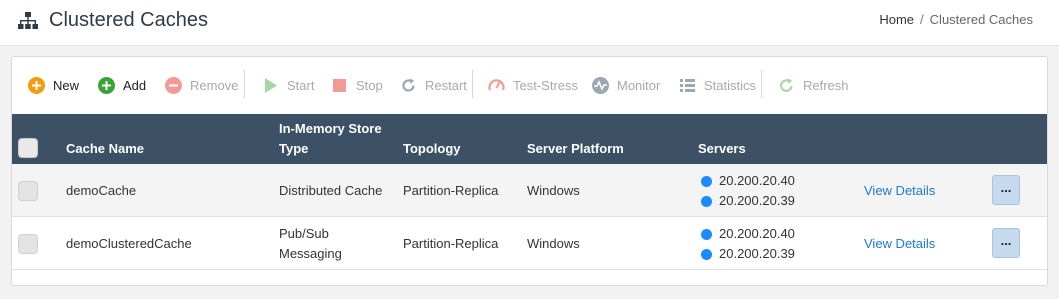 The height and width of the screenshot is (299, 1059). I want to click on stop-button-label: Stop, so click(369, 85).